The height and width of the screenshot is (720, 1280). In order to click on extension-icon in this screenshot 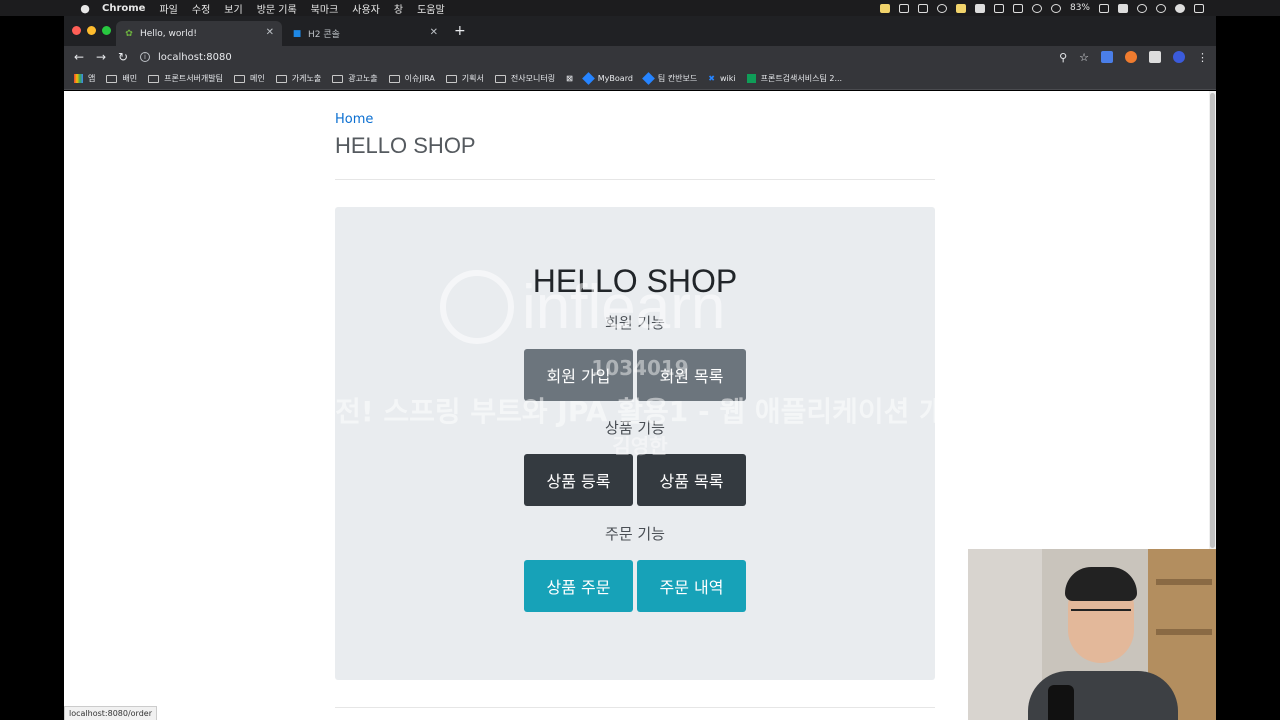, I will do `click(1131, 57)`.